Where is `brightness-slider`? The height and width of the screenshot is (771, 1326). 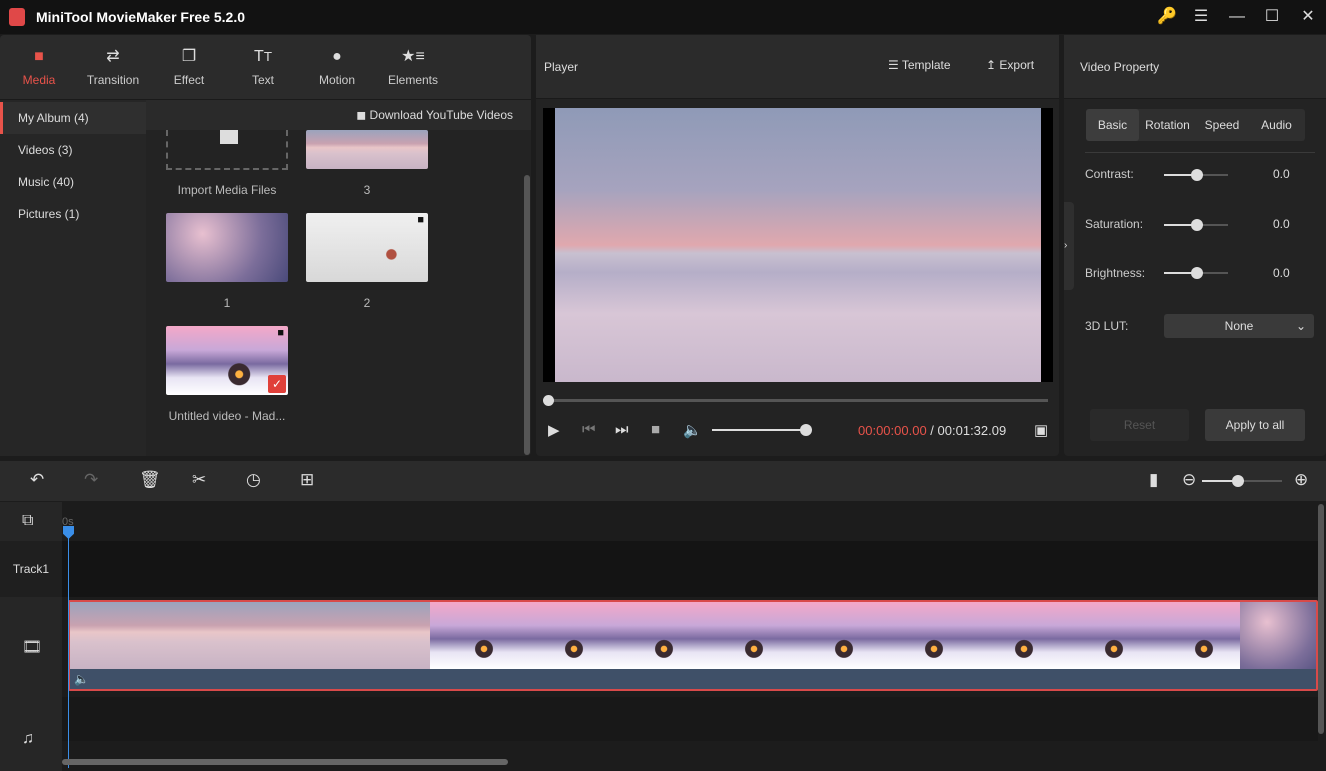 brightness-slider is located at coordinates (1196, 273).